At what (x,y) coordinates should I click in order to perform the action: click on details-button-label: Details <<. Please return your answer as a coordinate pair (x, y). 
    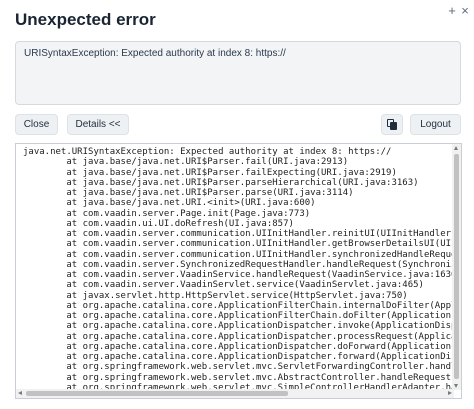
    Looking at the image, I should click on (98, 124).